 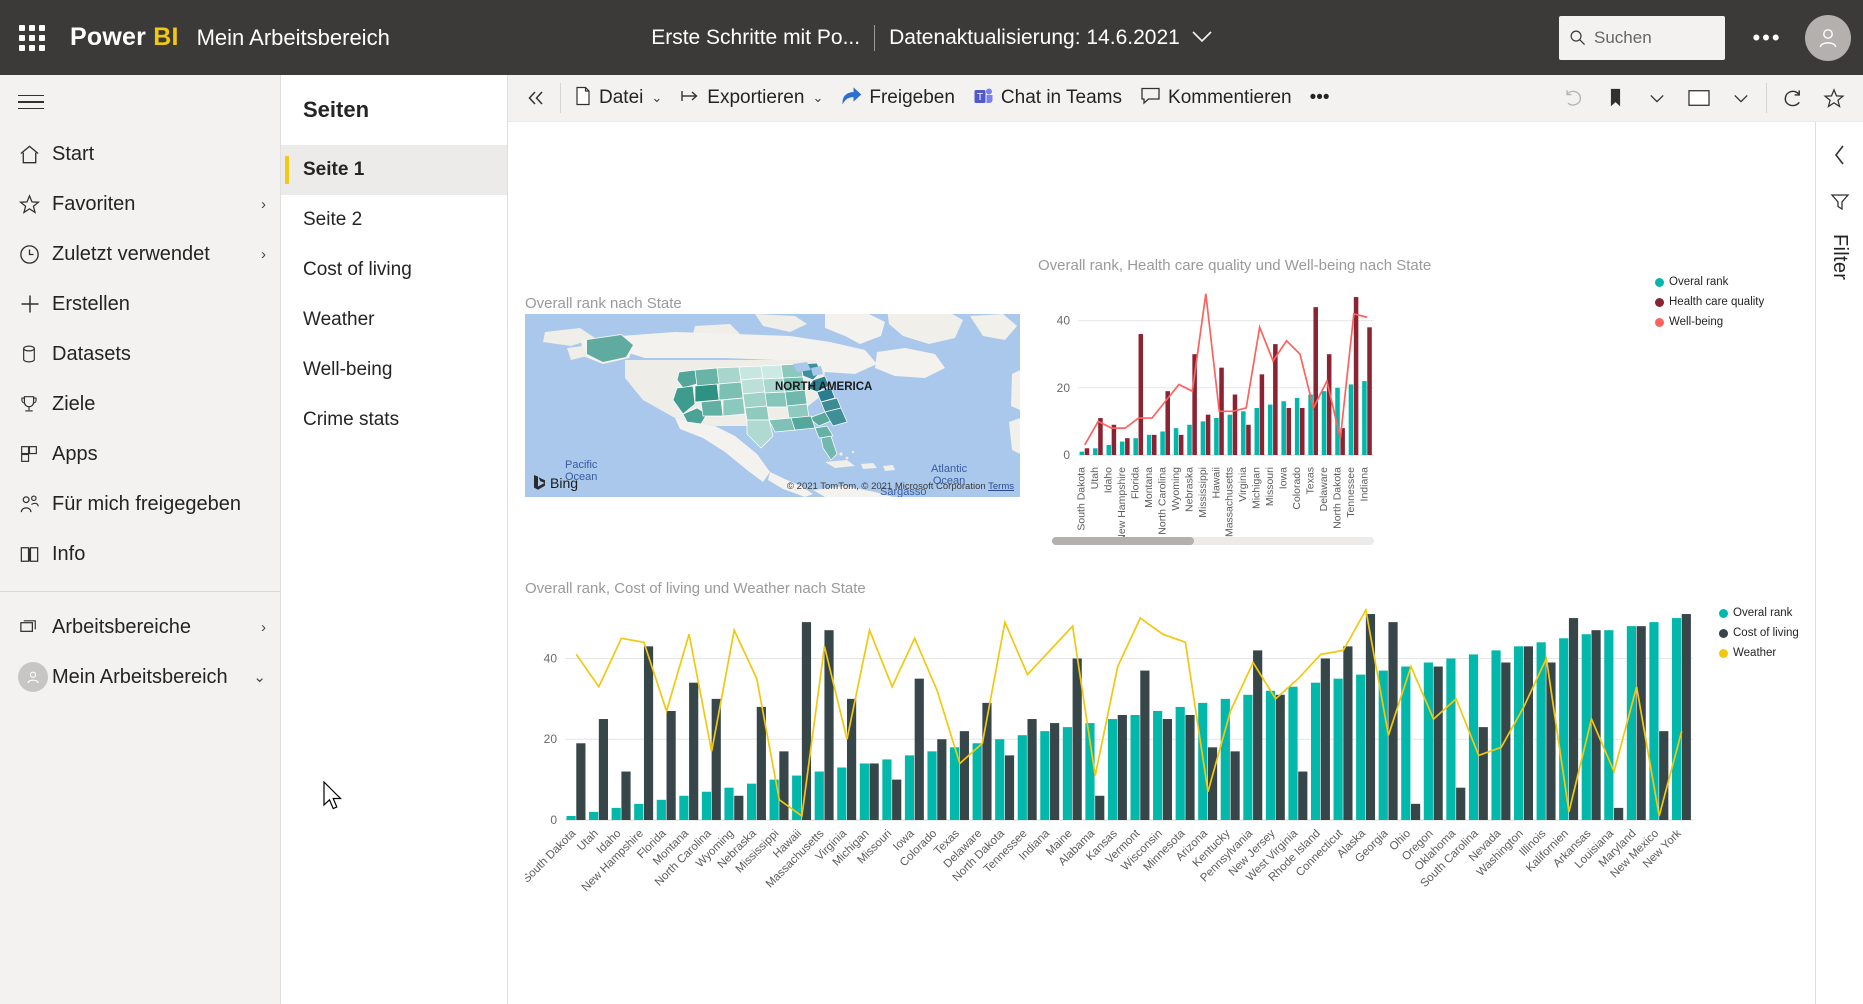 I want to click on toolbar-datei-button: Datei ⌄, so click(x=618, y=98).